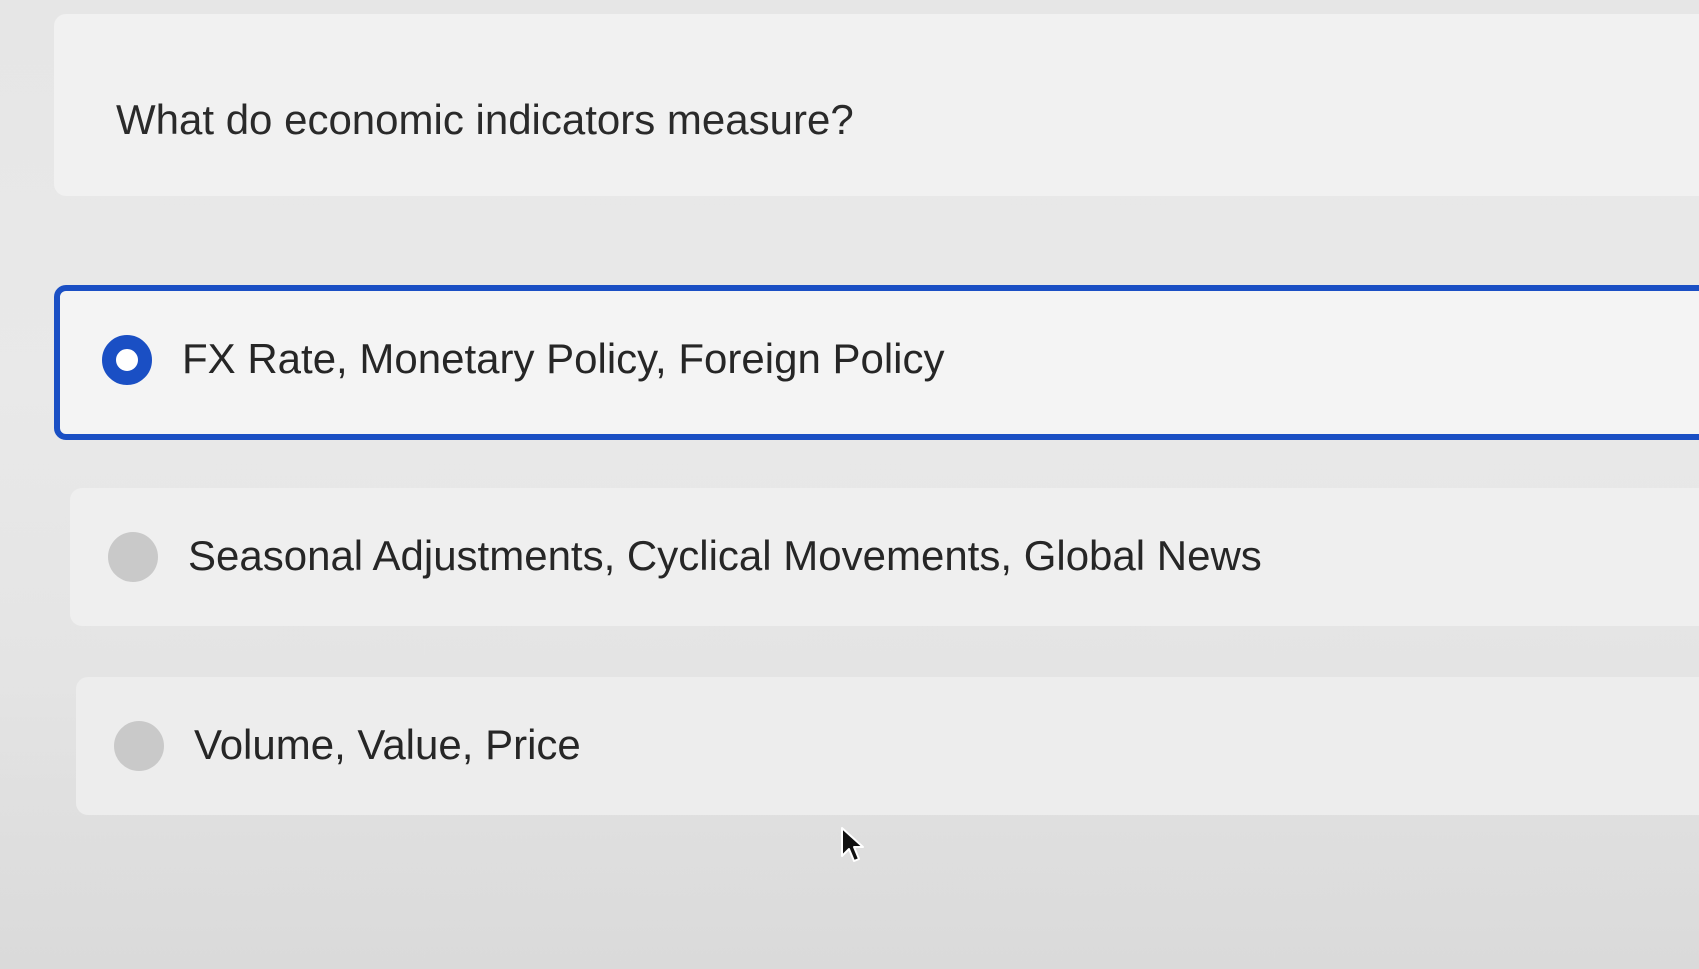 This screenshot has height=969, width=1699. What do you see at coordinates (127, 360) in the screenshot?
I see `radio-button-selected` at bounding box center [127, 360].